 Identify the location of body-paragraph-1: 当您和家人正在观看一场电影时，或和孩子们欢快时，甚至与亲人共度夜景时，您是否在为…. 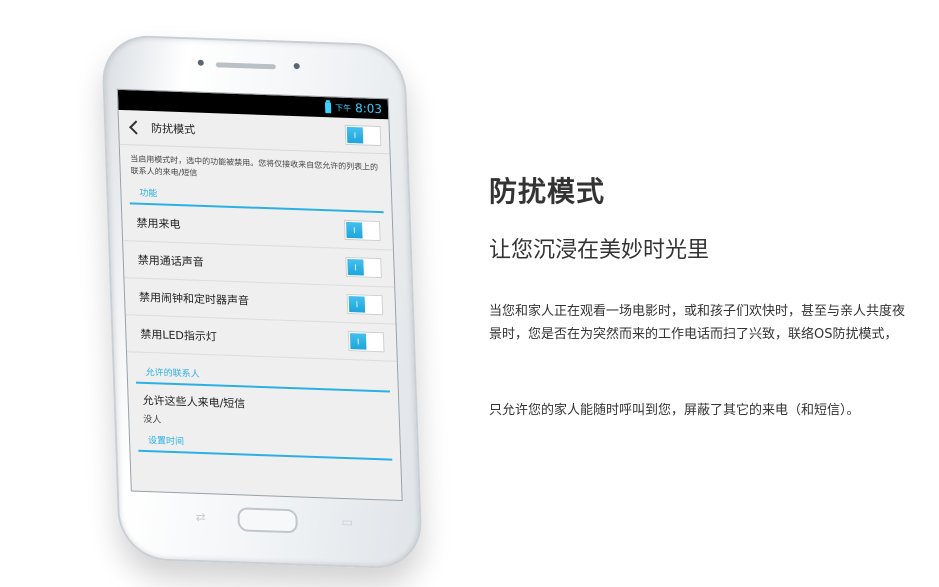
(697, 323).